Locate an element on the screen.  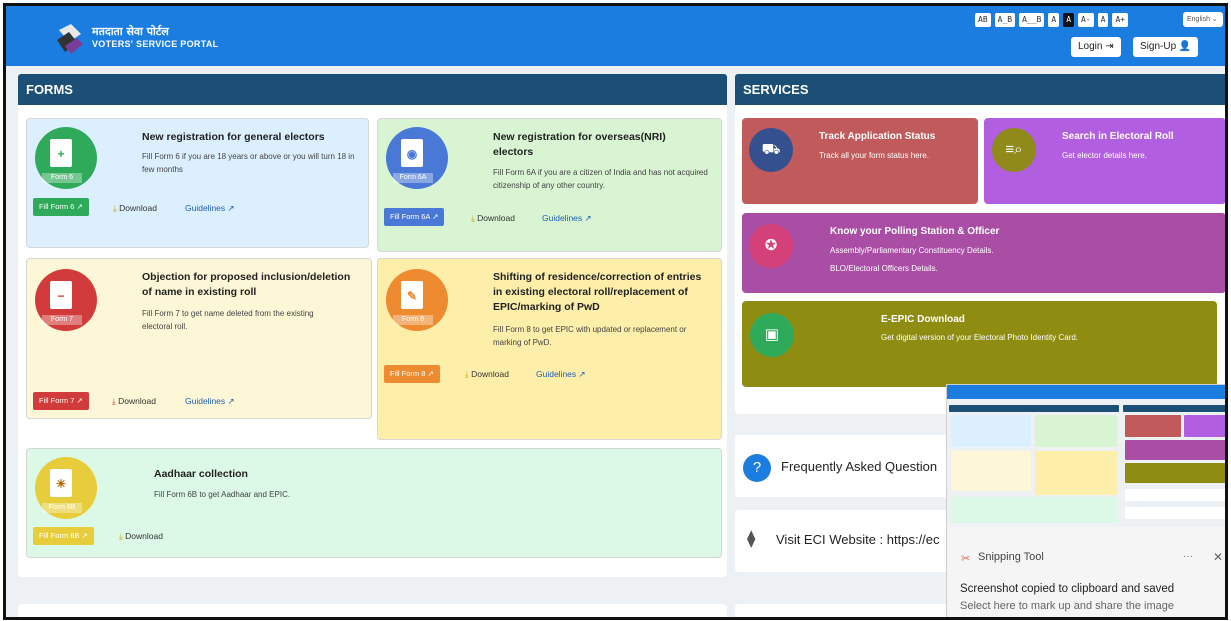
form6-download-label: Download is located at coordinates (138, 208).